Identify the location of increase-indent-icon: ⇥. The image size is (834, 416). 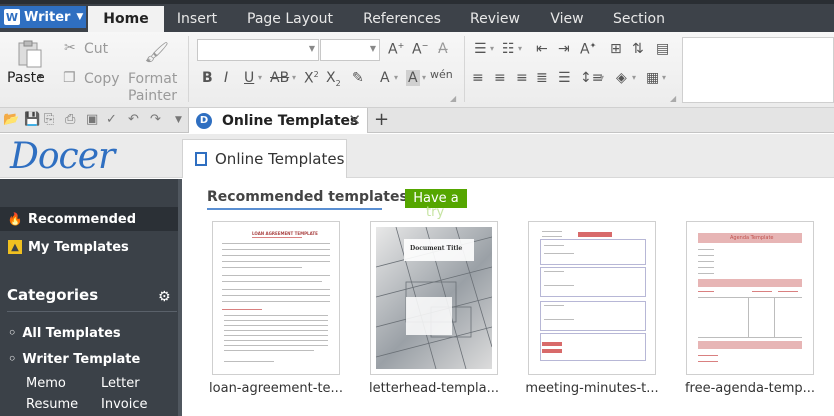
(564, 49).